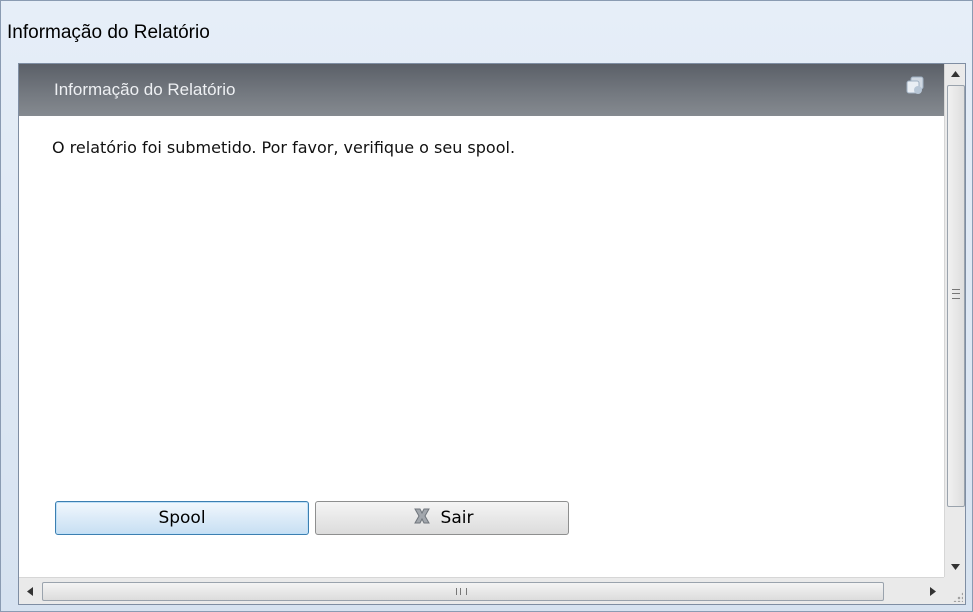 Image resolution: width=973 pixels, height=612 pixels. I want to click on vertical-scroll-thumb, so click(956, 296).